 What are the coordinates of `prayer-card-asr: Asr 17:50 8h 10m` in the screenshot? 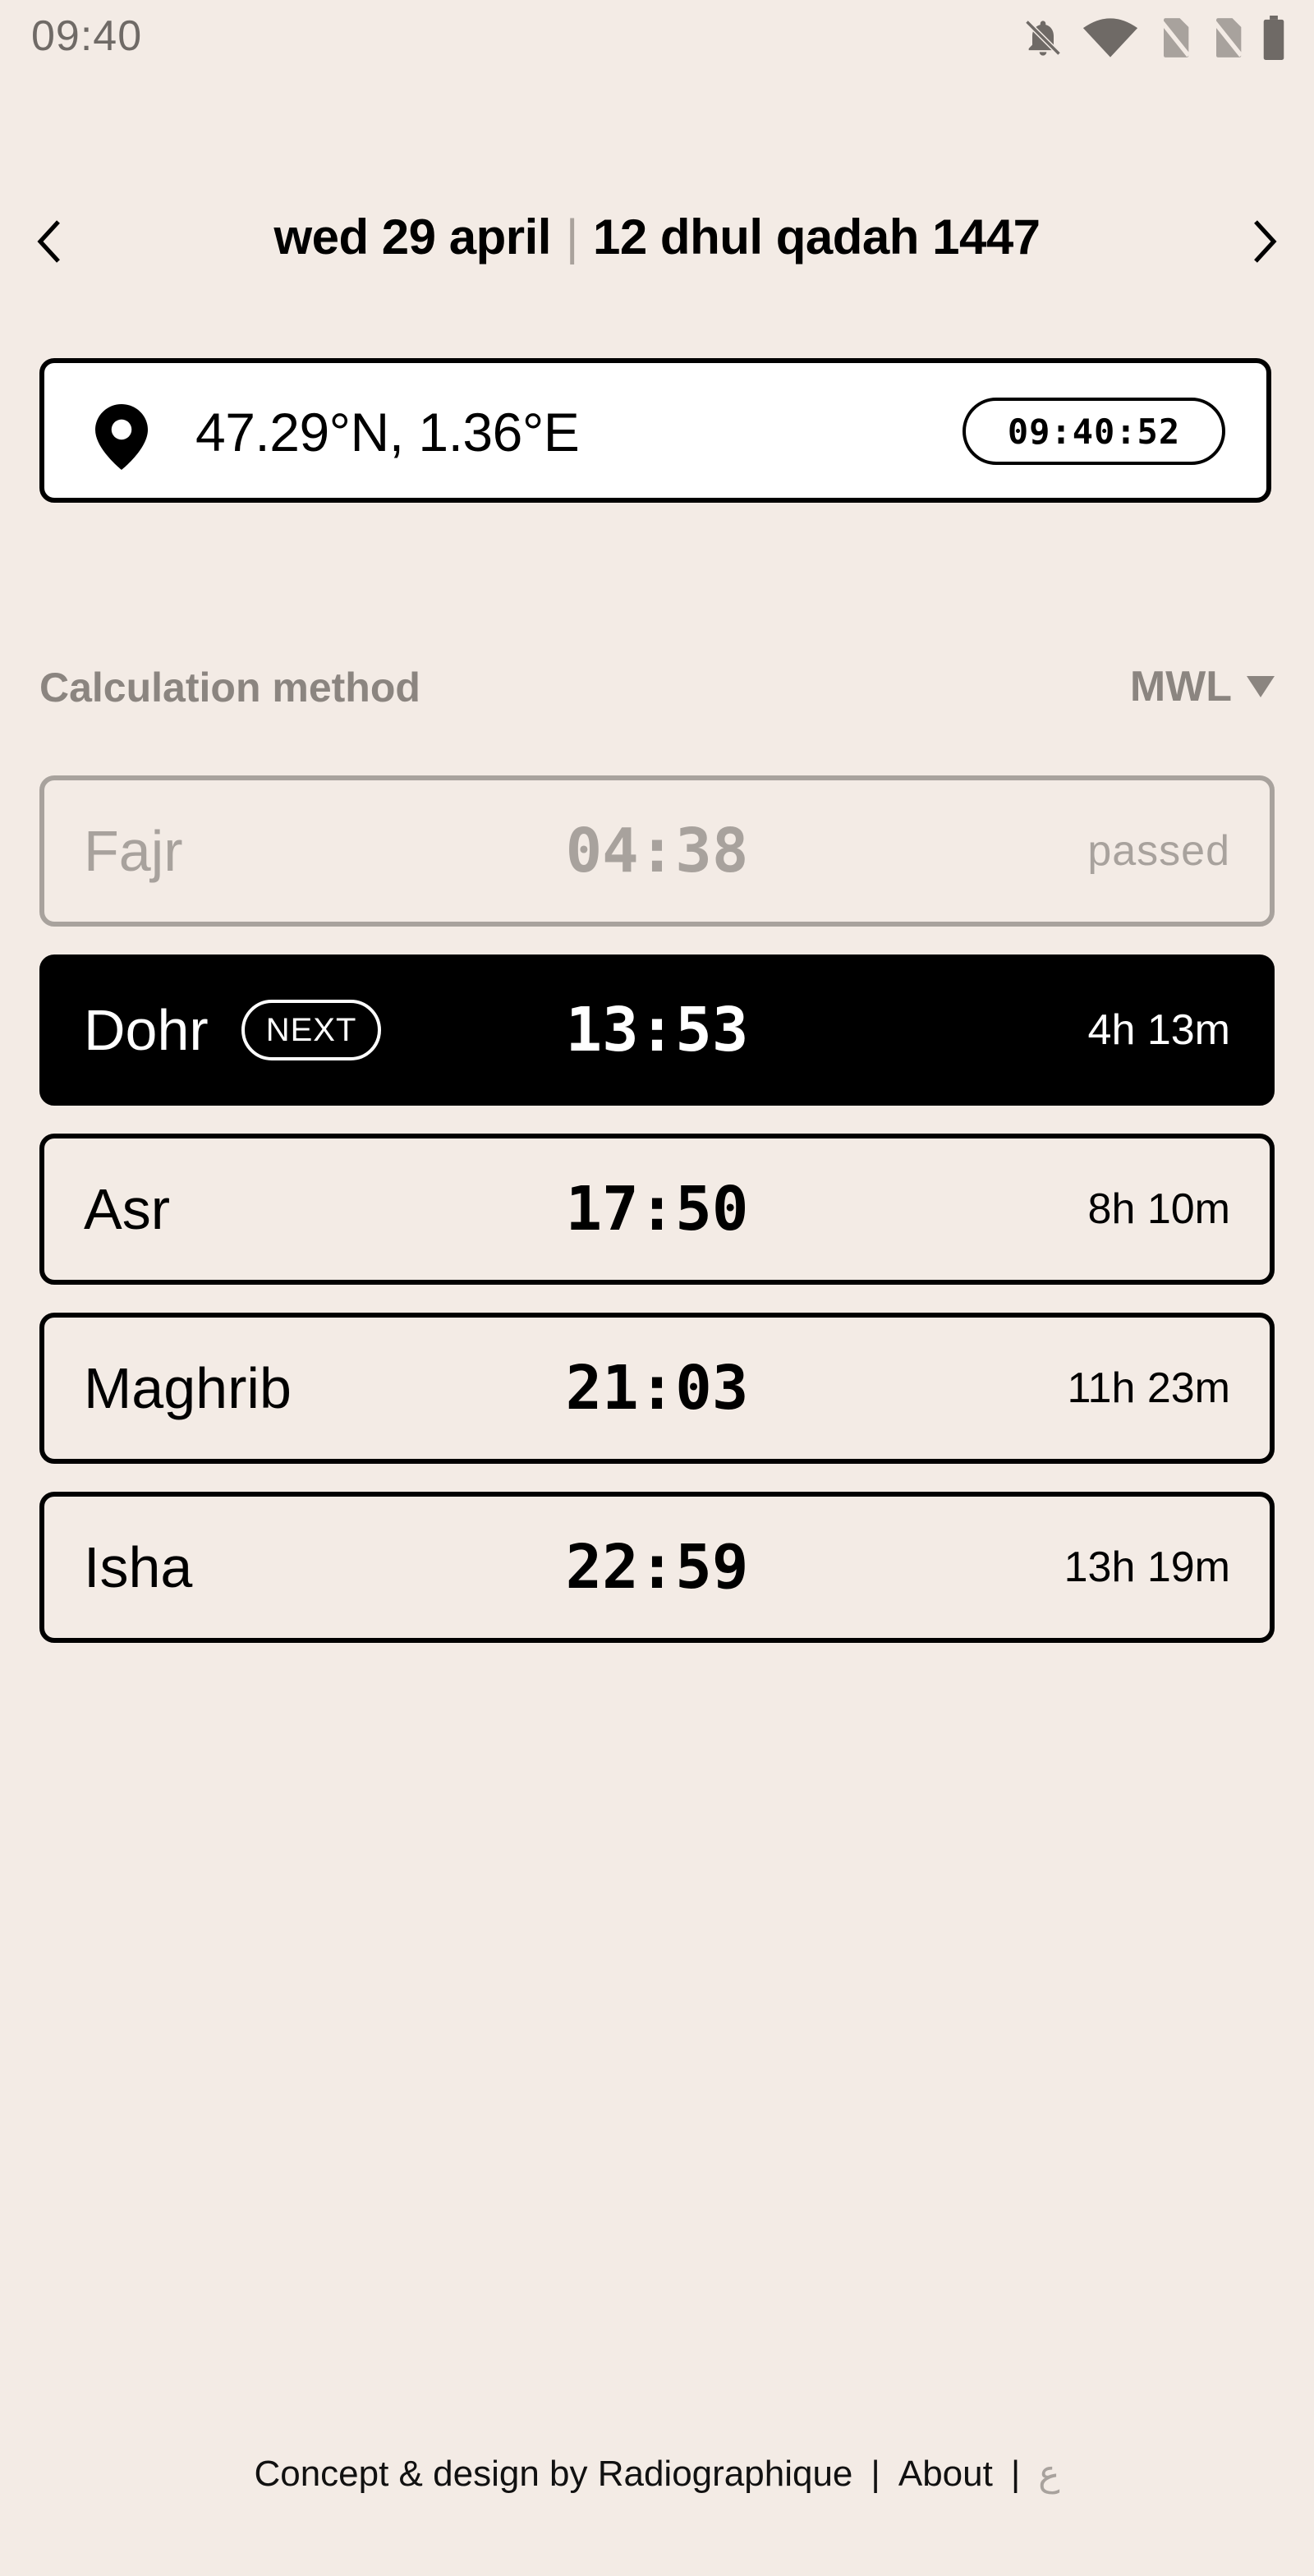 It's located at (657, 1209).